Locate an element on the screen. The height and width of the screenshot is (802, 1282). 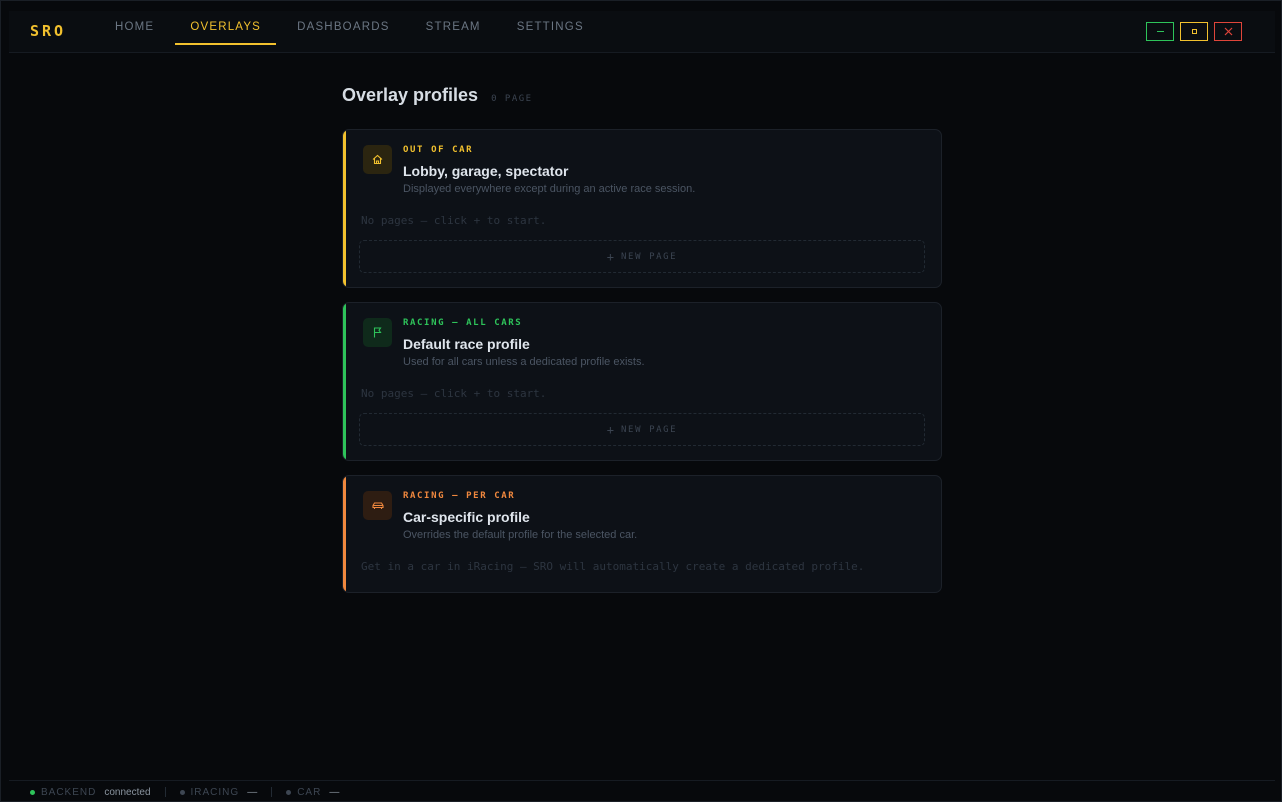
status-bar: BACKEND connected IRACING — CAR — is located at coordinates (642, 791).